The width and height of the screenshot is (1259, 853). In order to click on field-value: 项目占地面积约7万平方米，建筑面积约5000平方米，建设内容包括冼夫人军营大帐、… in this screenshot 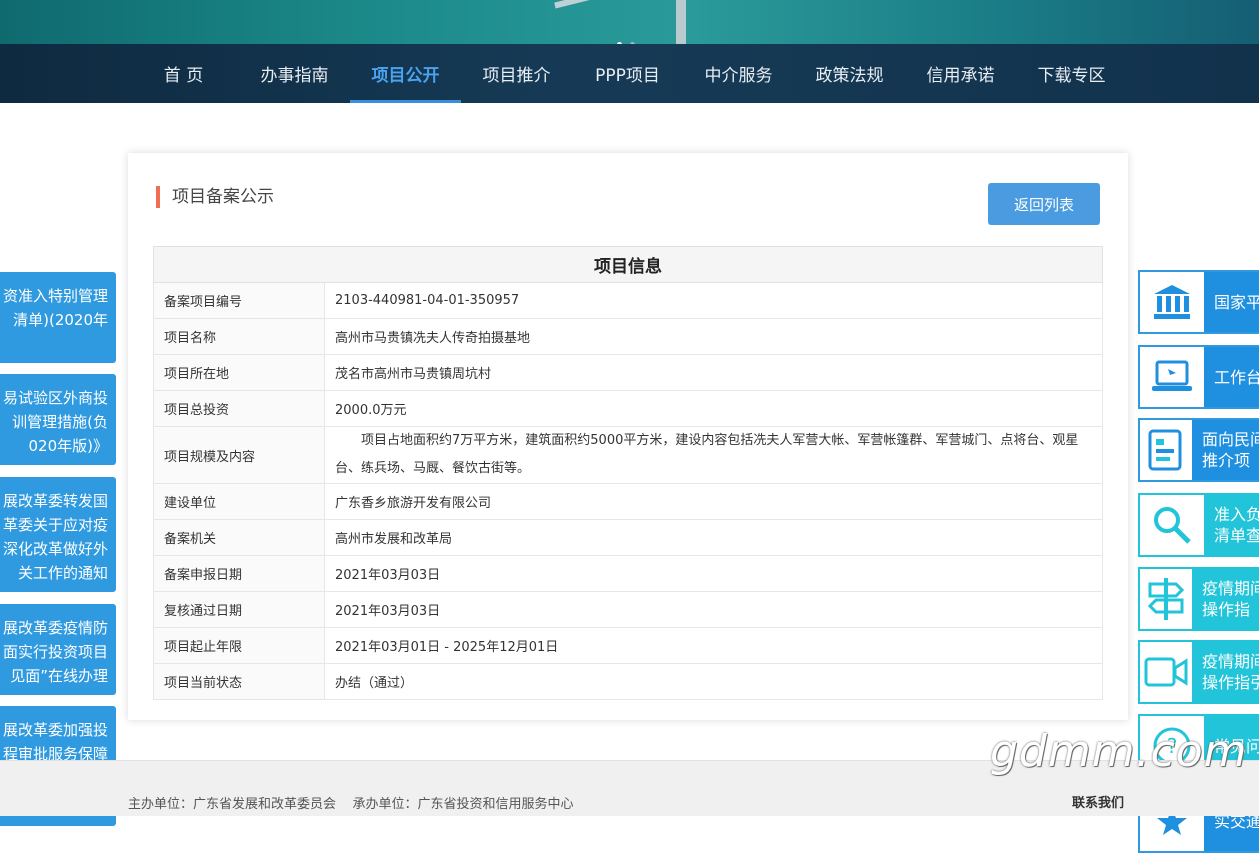, I will do `click(713, 455)`.